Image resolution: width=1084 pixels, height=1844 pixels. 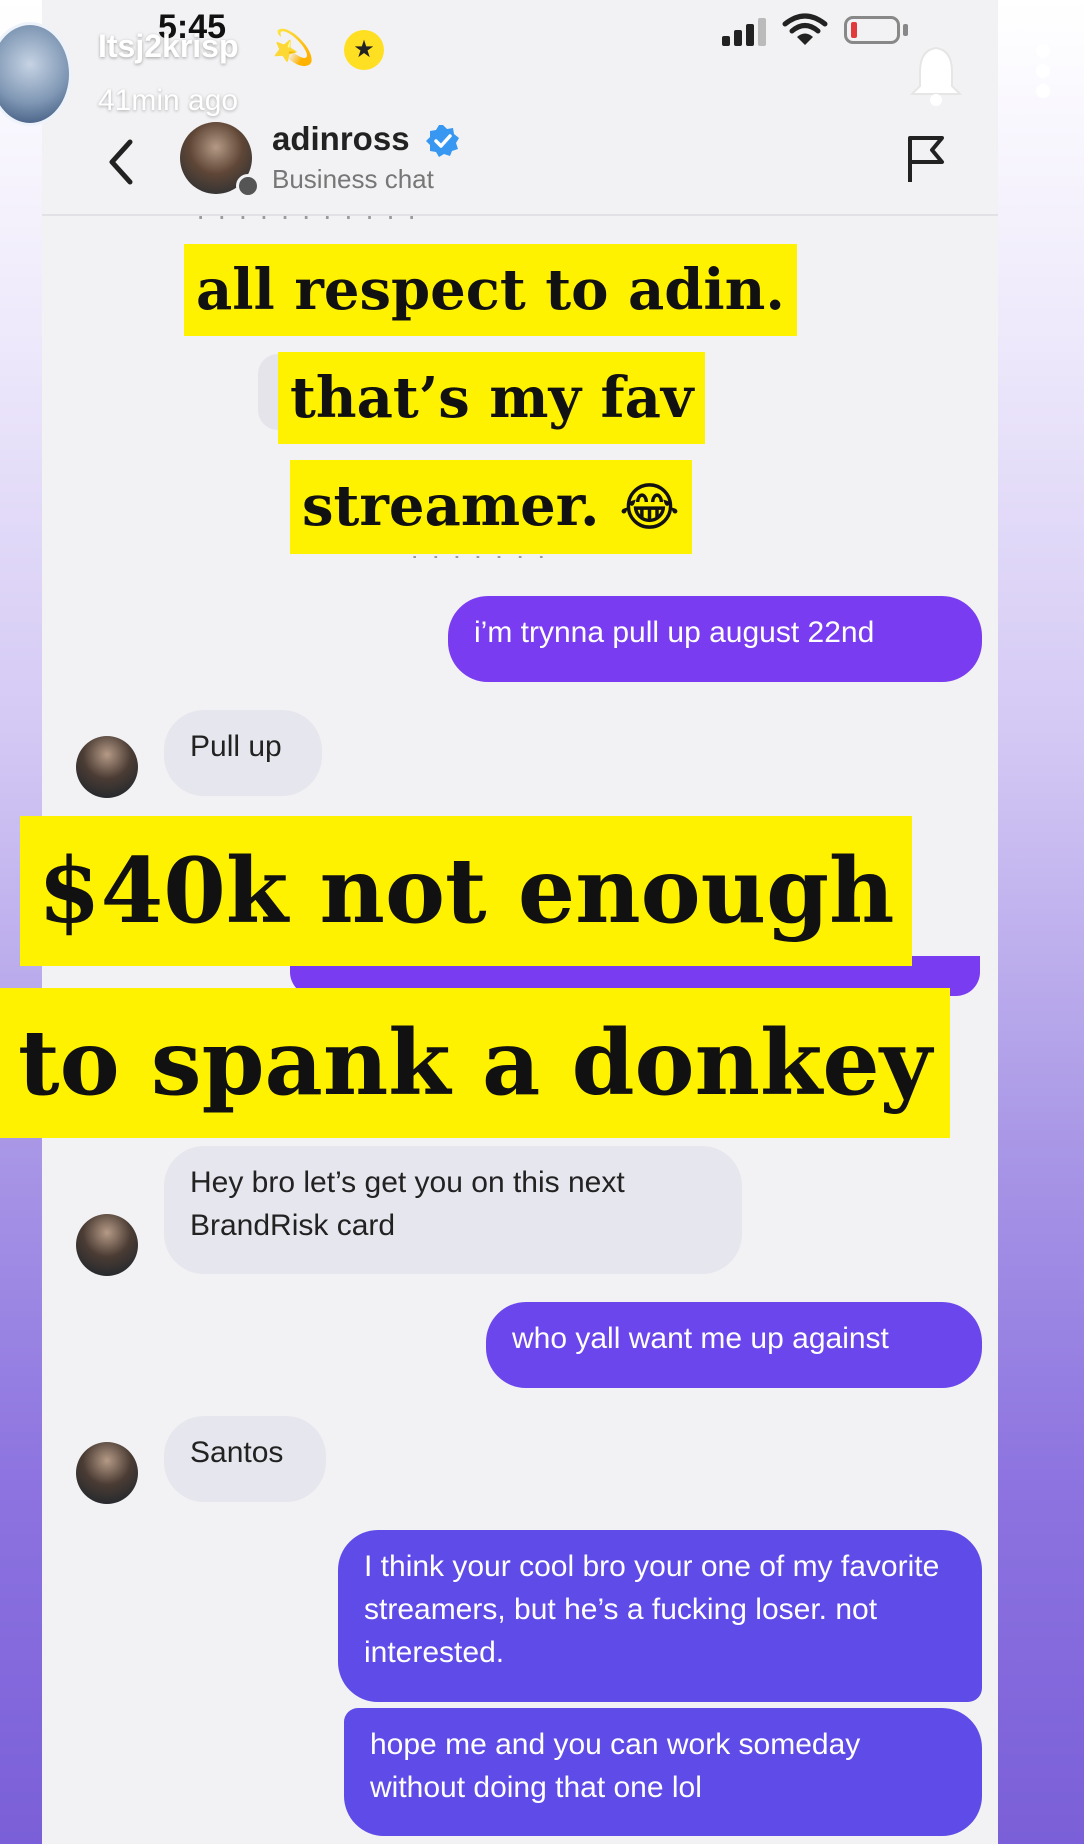 What do you see at coordinates (905, 30) in the screenshot?
I see `battery-tip` at bounding box center [905, 30].